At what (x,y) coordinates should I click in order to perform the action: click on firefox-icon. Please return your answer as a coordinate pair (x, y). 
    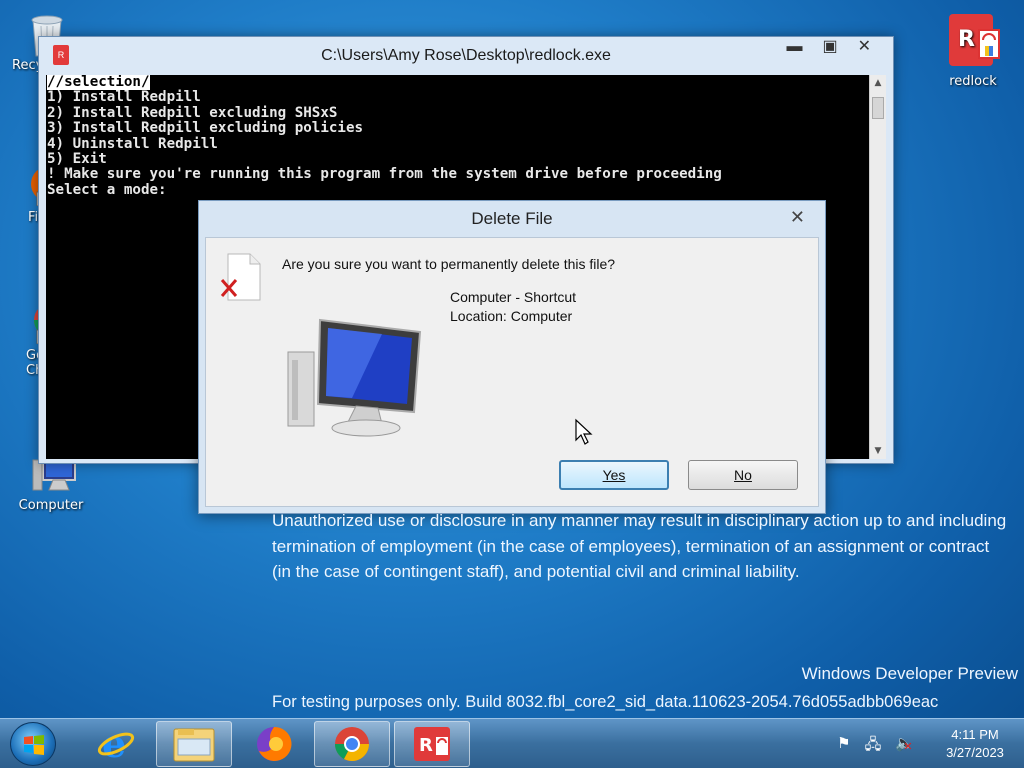
    Looking at the image, I should click on (274, 743).